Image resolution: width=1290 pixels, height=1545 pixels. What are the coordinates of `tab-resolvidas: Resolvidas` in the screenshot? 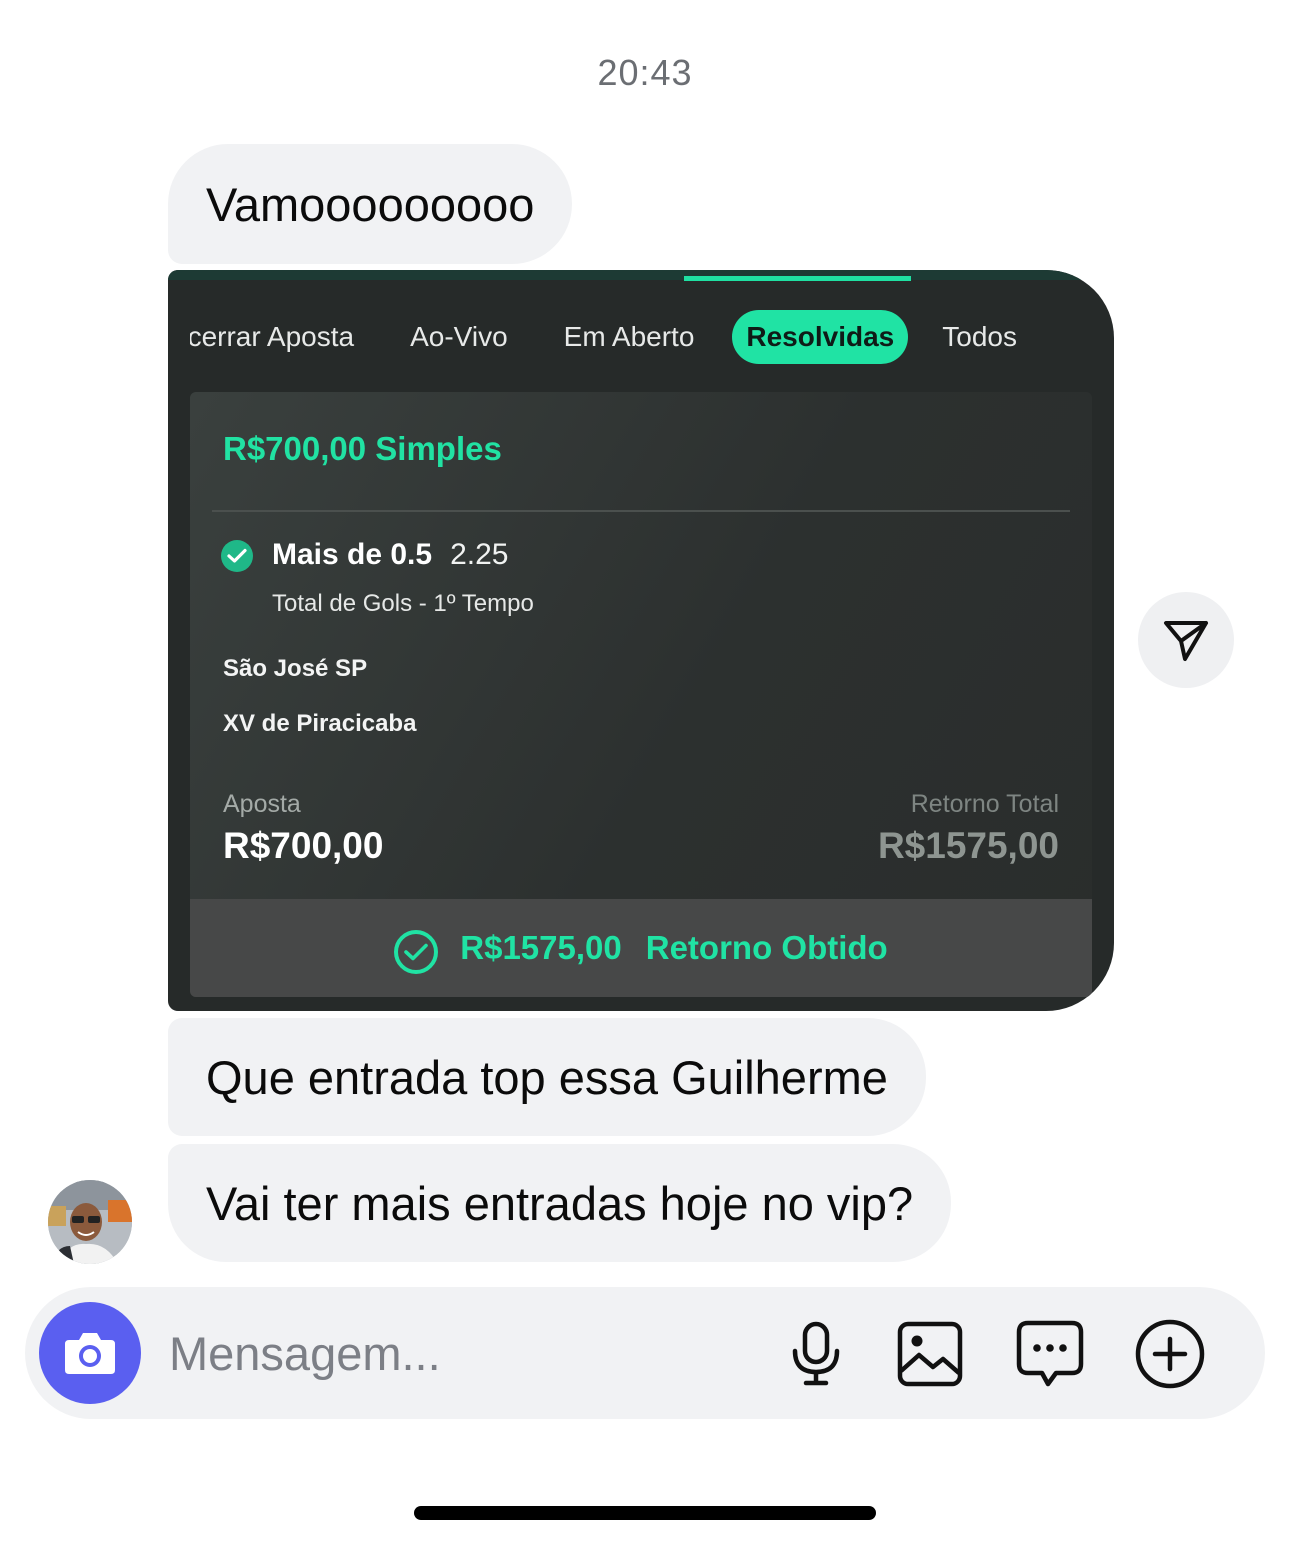 It's located at (820, 337).